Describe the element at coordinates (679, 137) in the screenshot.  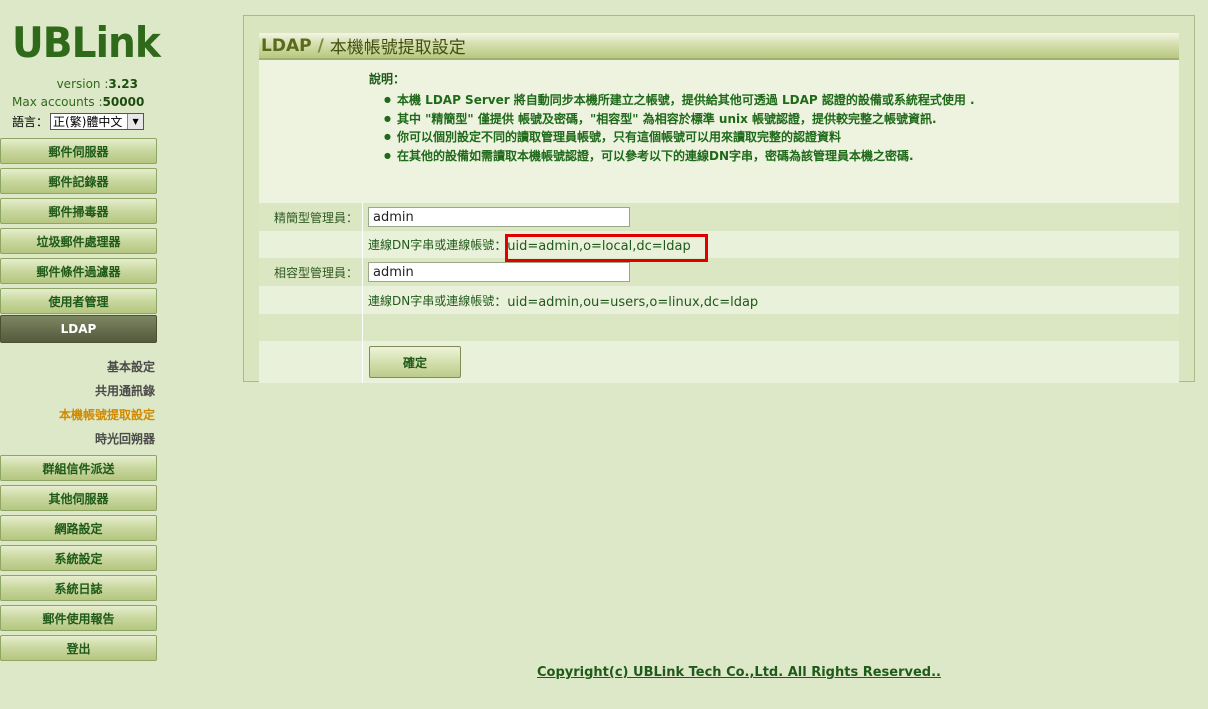
I see `description-item: 你可以個別設定不同的讀取管理員帳號，只有這個帳號可以用來讀取完整的認證資料` at that location.